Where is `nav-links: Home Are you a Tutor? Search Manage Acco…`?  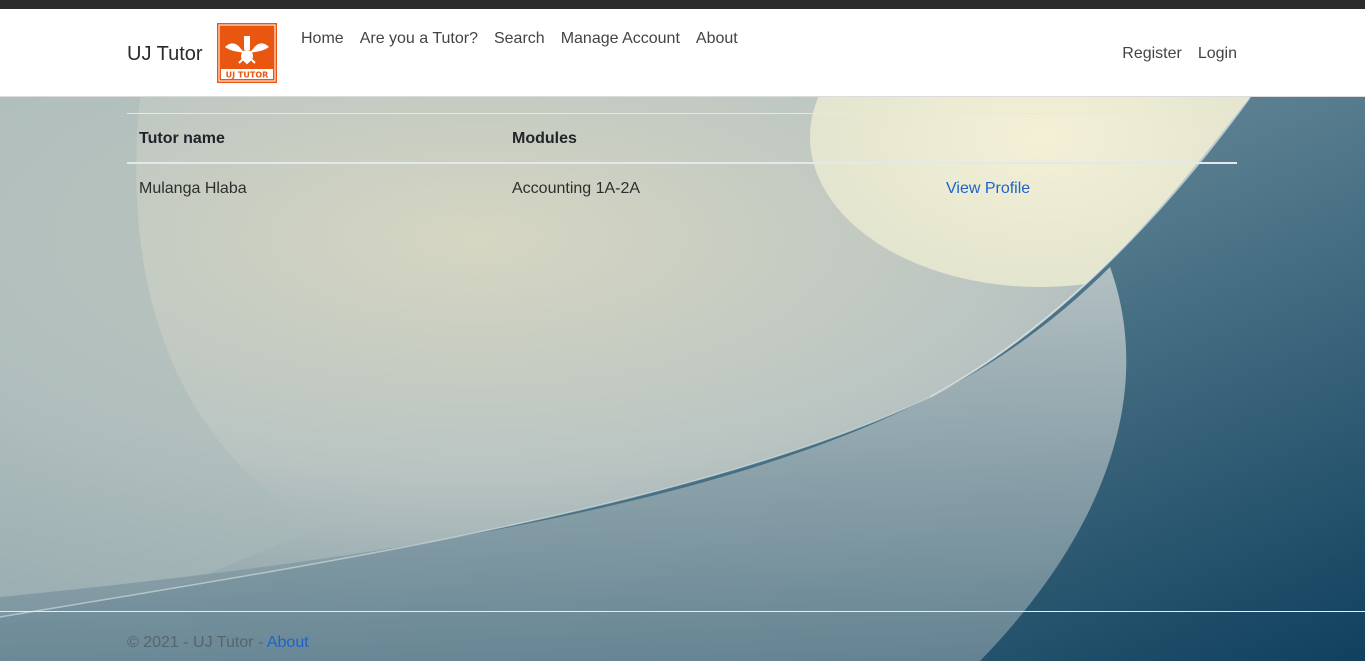 nav-links: Home Are you a Tutor? Search Manage Acco… is located at coordinates (519, 39).